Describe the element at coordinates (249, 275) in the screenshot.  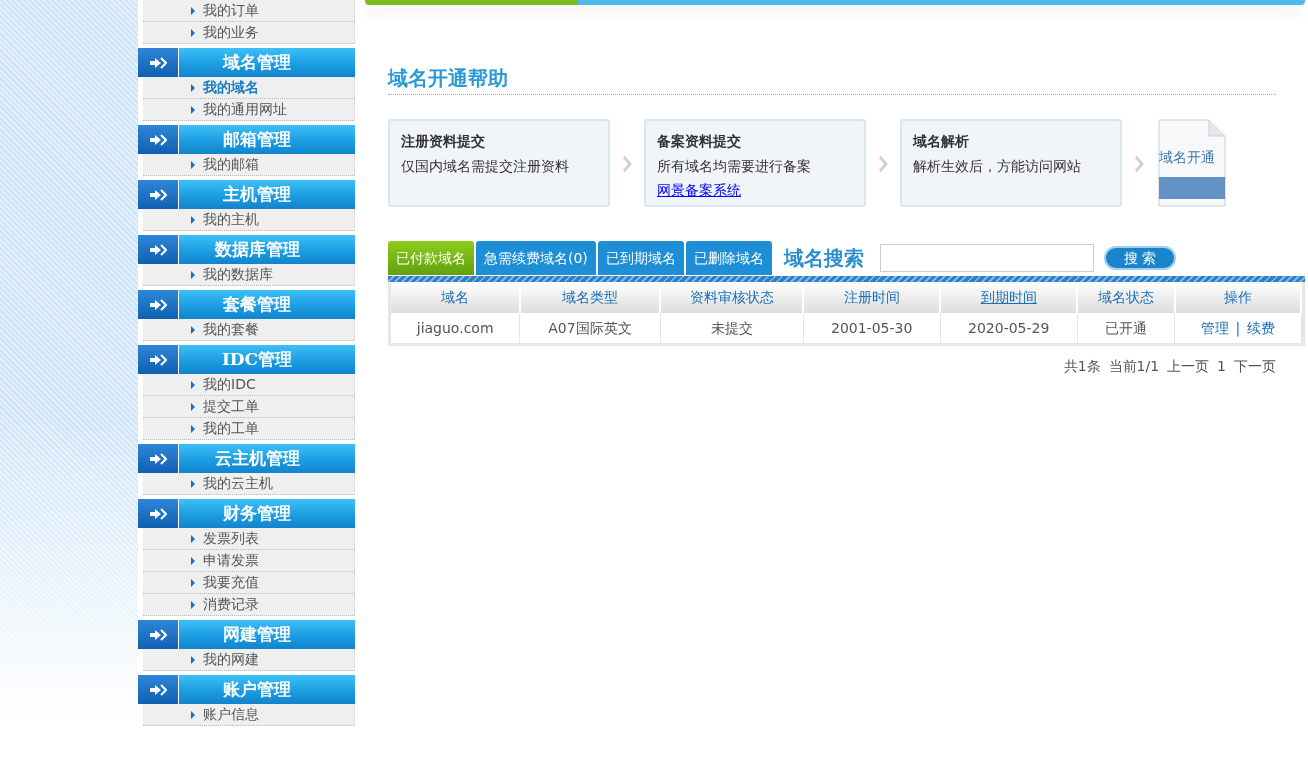
I see `sidebar-item: 我的数据库` at that location.